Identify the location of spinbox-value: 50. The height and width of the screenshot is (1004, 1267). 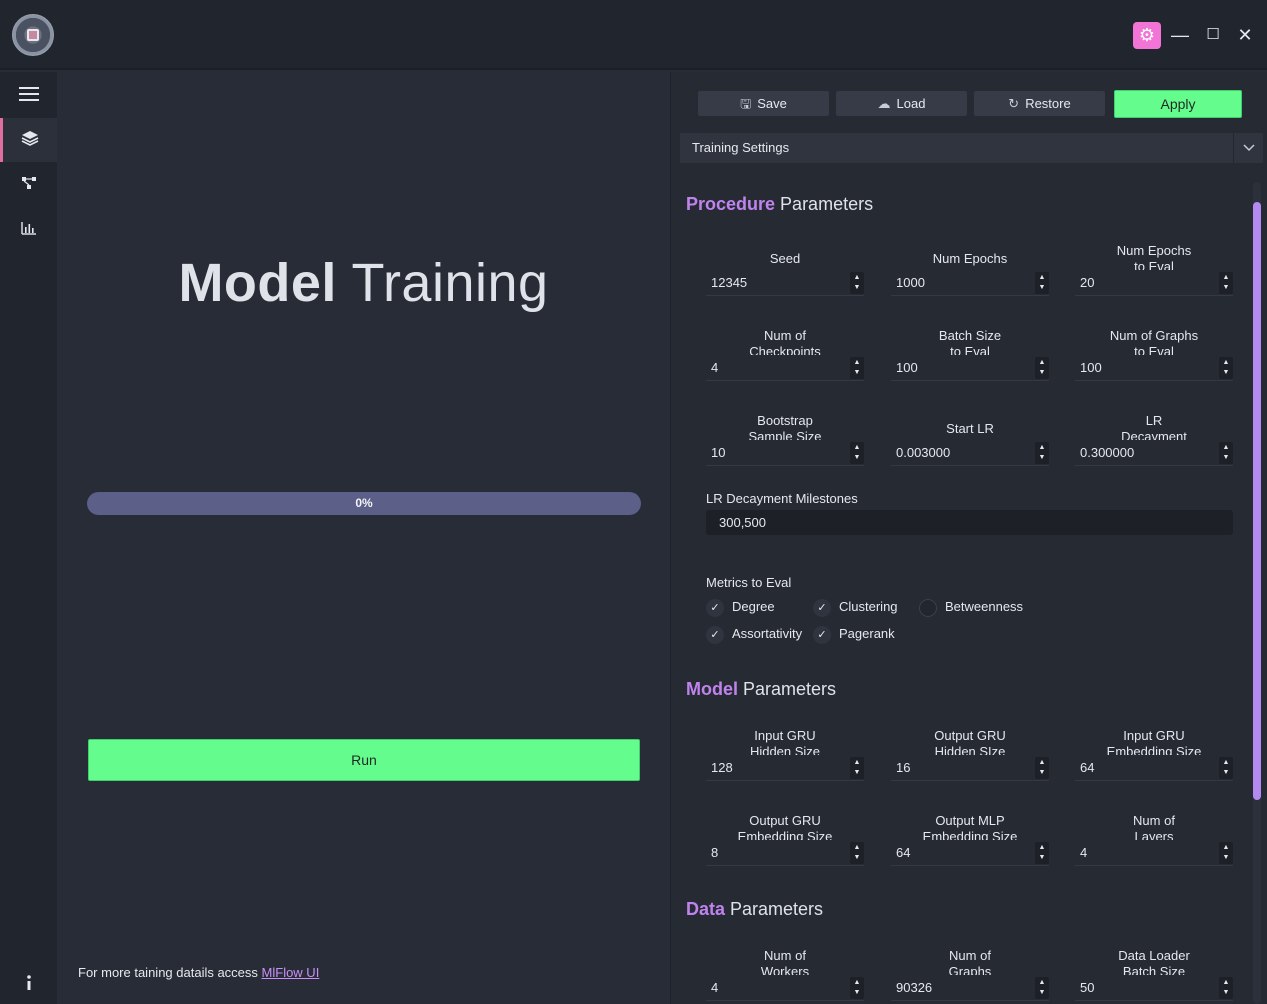
(1087, 987).